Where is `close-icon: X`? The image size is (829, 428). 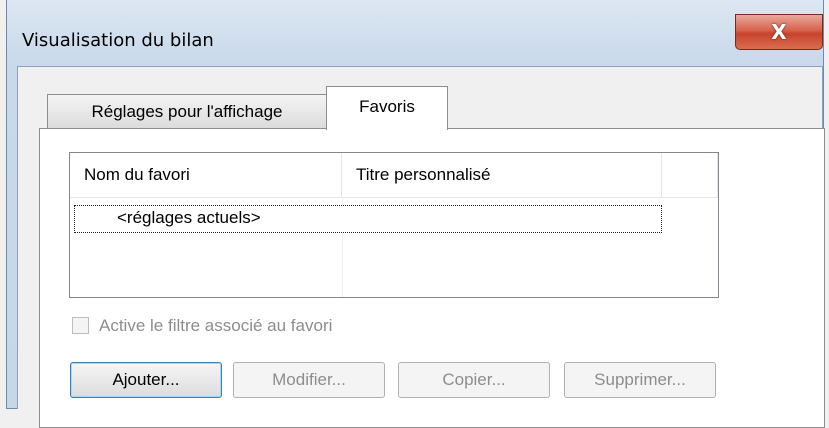 close-icon: X is located at coordinates (779, 32).